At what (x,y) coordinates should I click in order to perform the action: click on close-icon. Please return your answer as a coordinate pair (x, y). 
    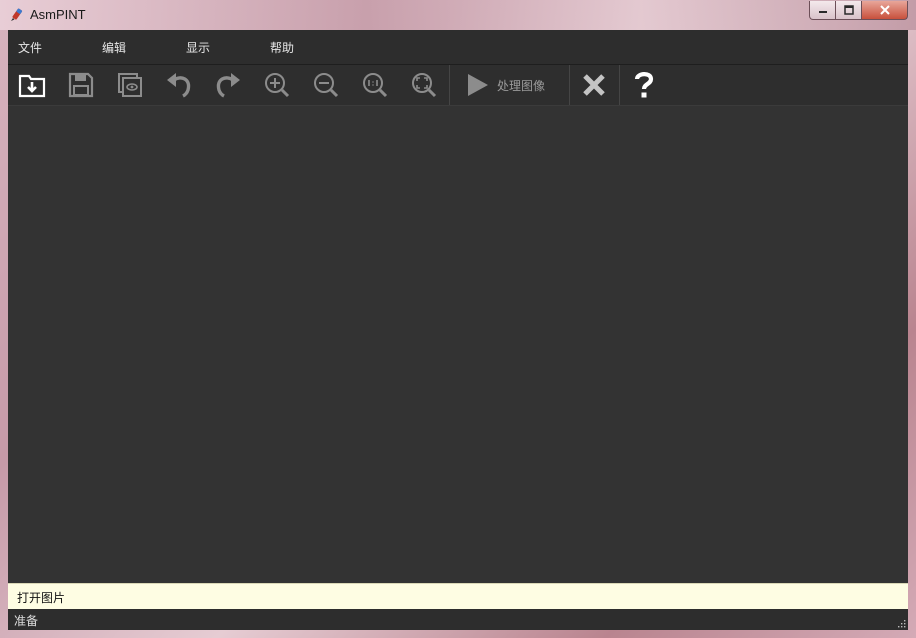
    Looking at the image, I should click on (884, 10).